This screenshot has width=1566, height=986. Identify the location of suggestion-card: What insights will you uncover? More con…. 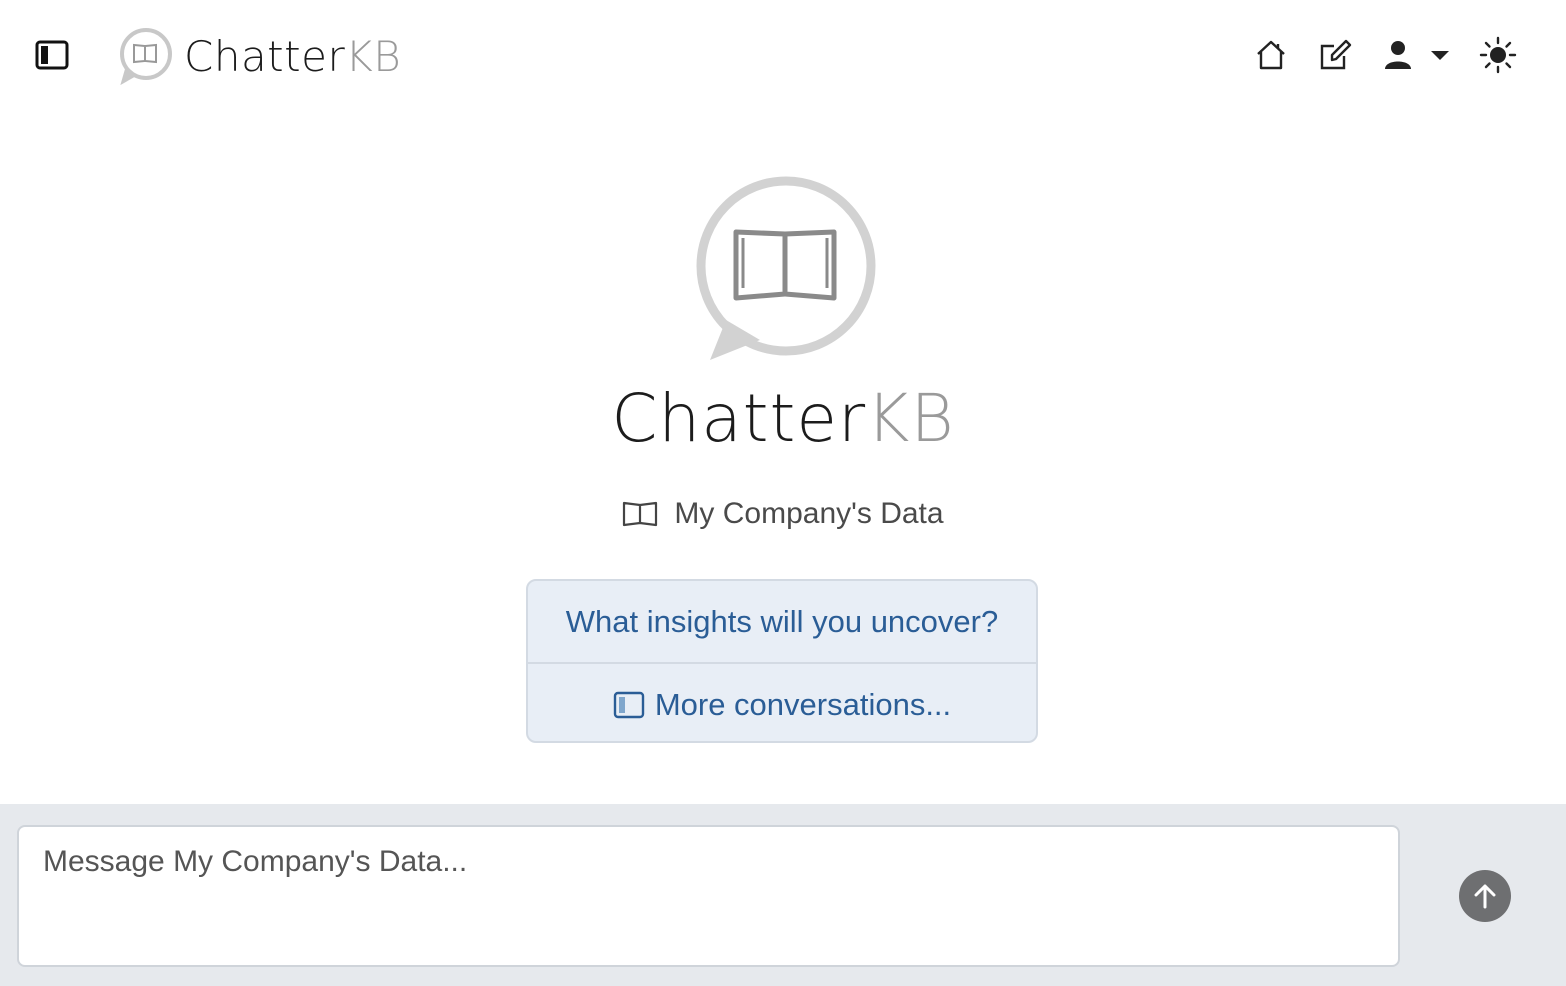
(782, 661).